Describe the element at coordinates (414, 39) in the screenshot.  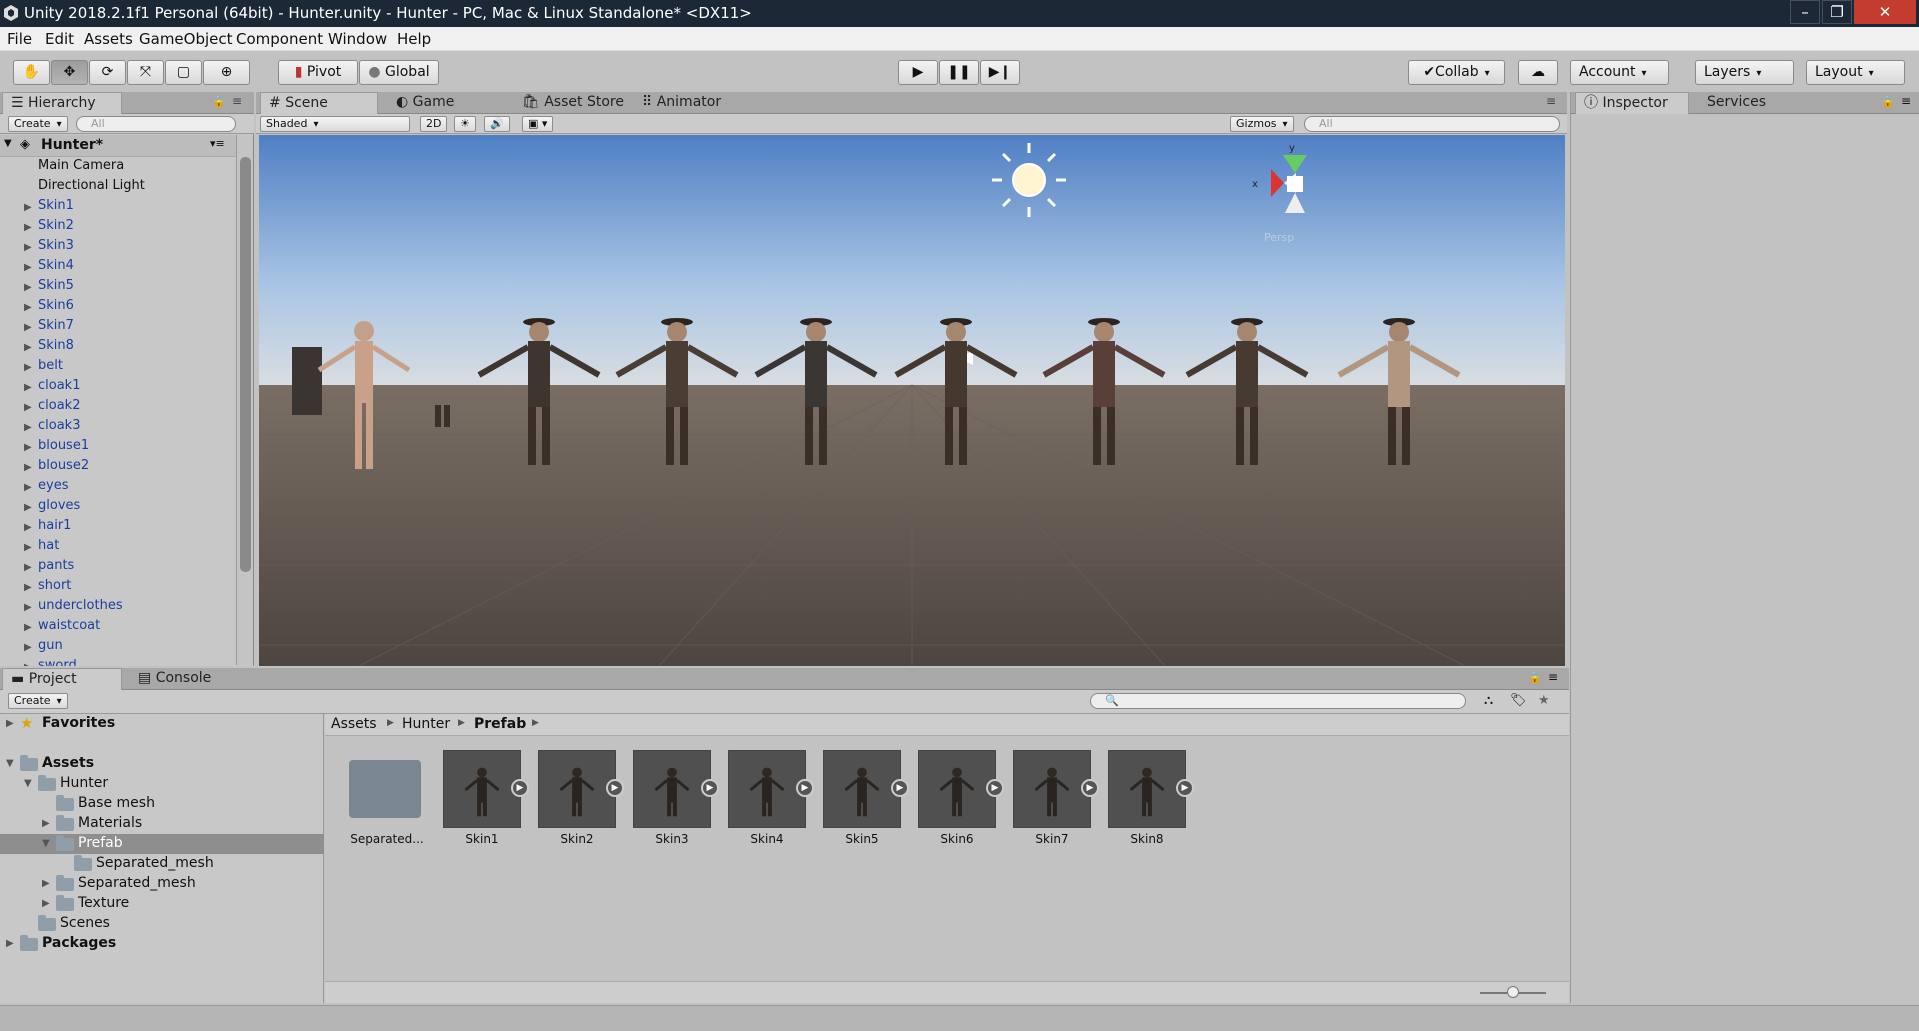
I see `menu-help: Help` at that location.